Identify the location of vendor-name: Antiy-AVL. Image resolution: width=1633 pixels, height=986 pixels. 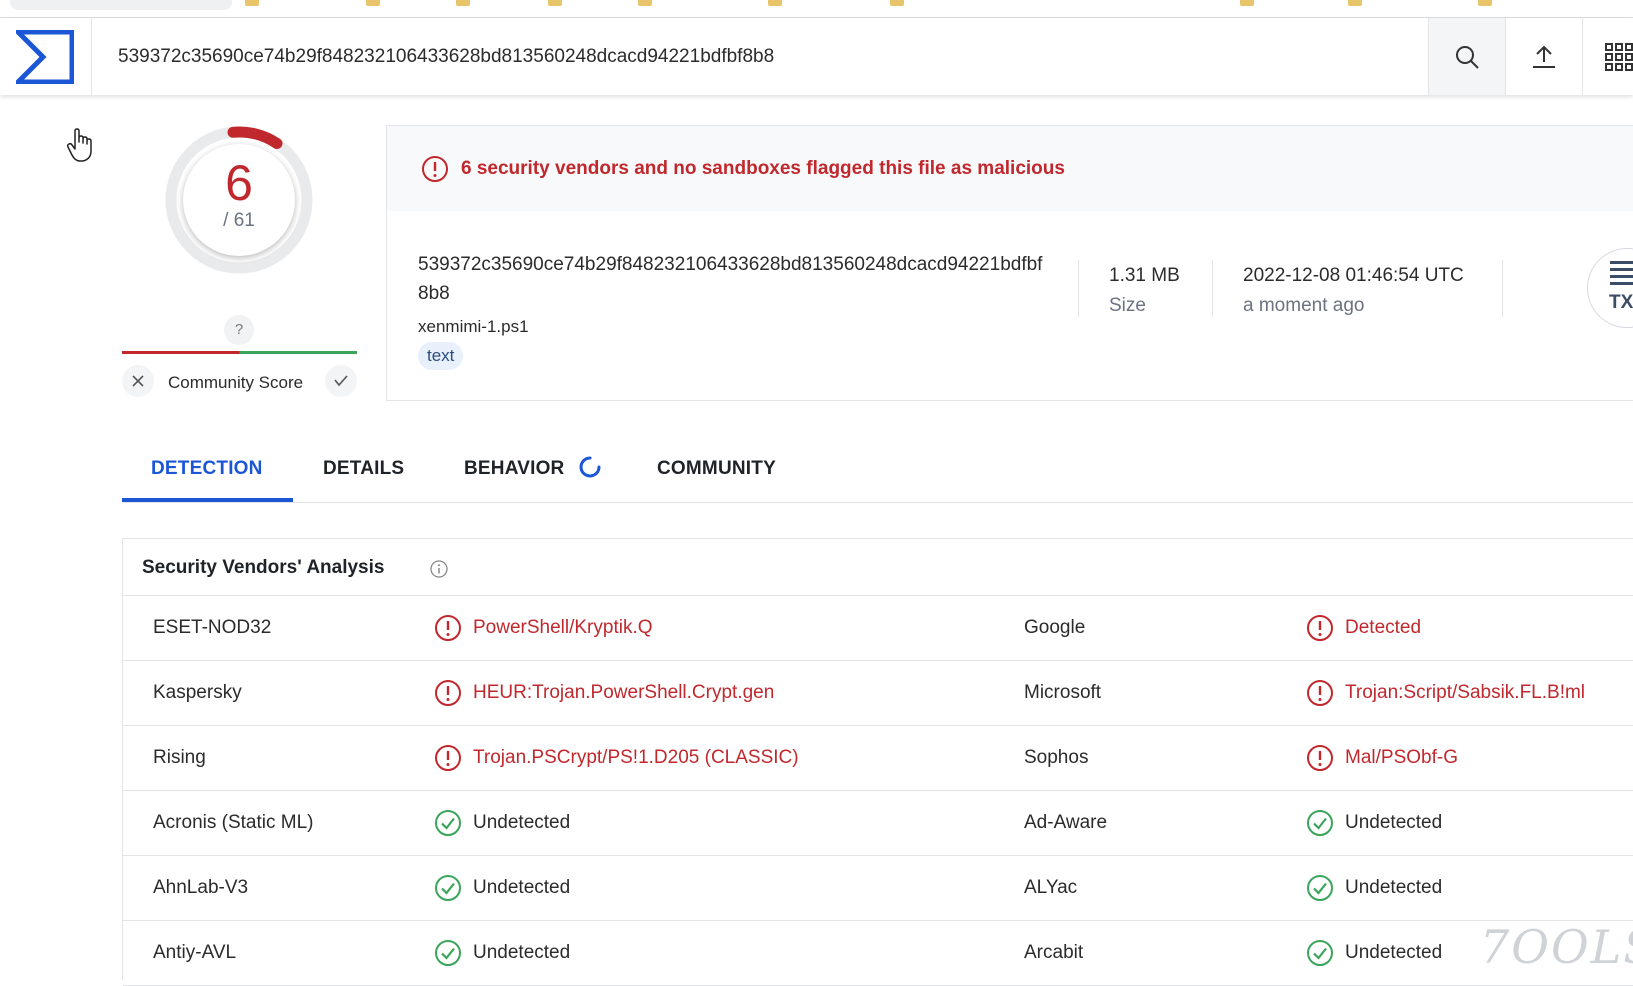
(195, 952).